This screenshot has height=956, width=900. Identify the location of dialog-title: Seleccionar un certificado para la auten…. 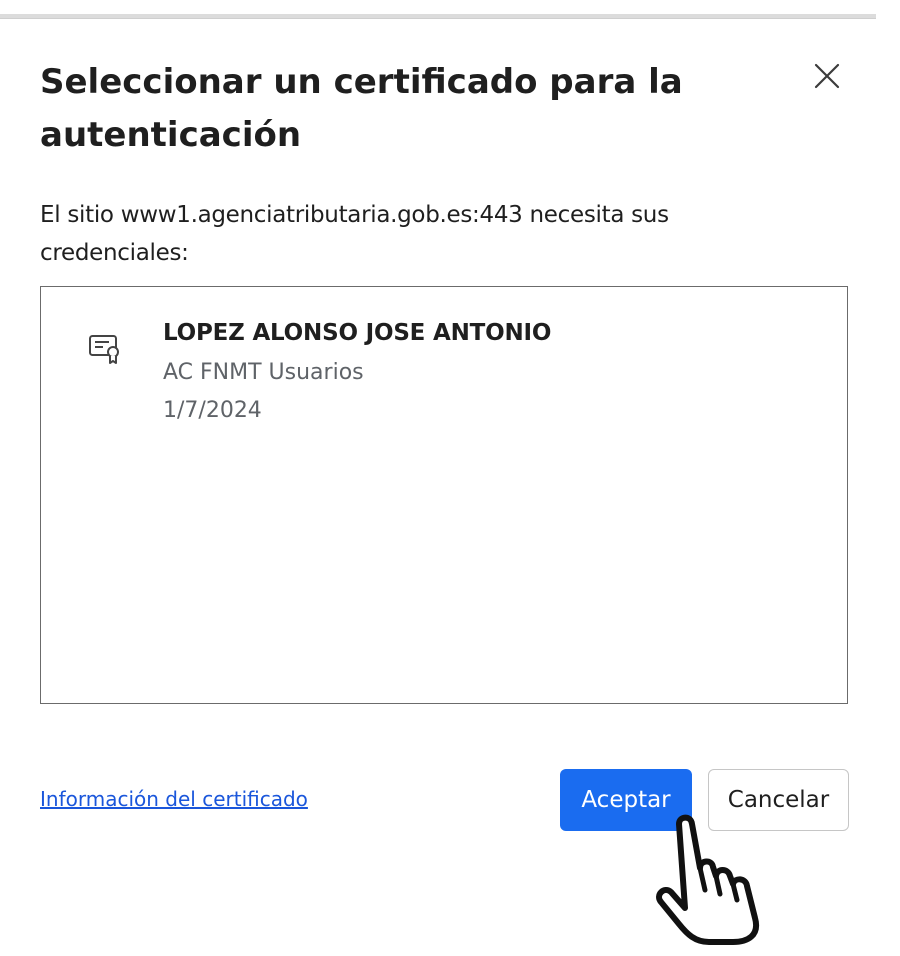
(361, 108).